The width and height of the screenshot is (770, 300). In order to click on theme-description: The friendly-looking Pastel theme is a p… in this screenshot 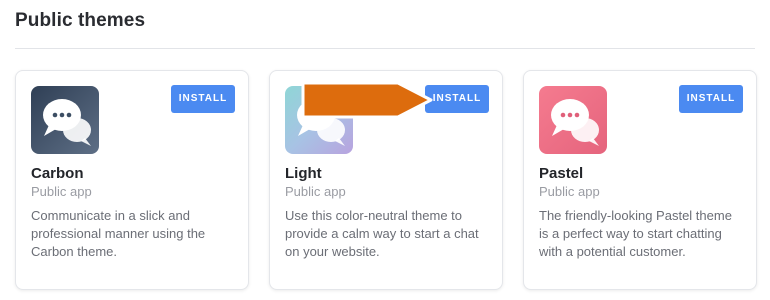, I will do `click(635, 233)`.